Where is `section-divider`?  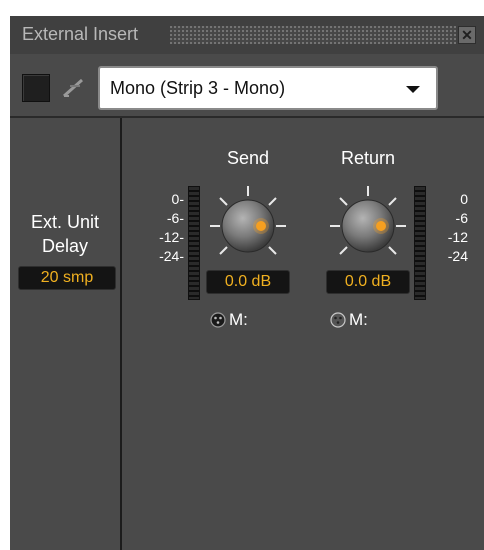 section-divider is located at coordinates (121, 334).